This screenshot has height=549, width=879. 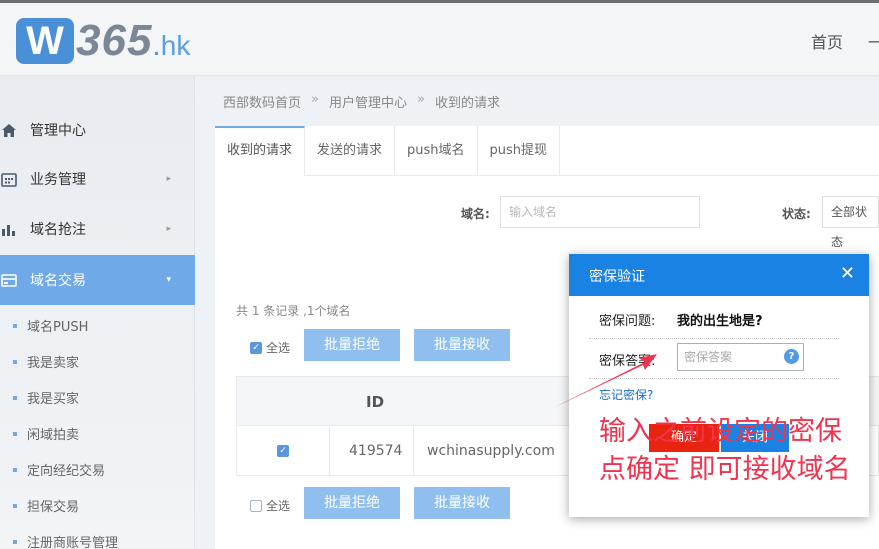 What do you see at coordinates (9, 229) in the screenshot?
I see `bar-chart-icon` at bounding box center [9, 229].